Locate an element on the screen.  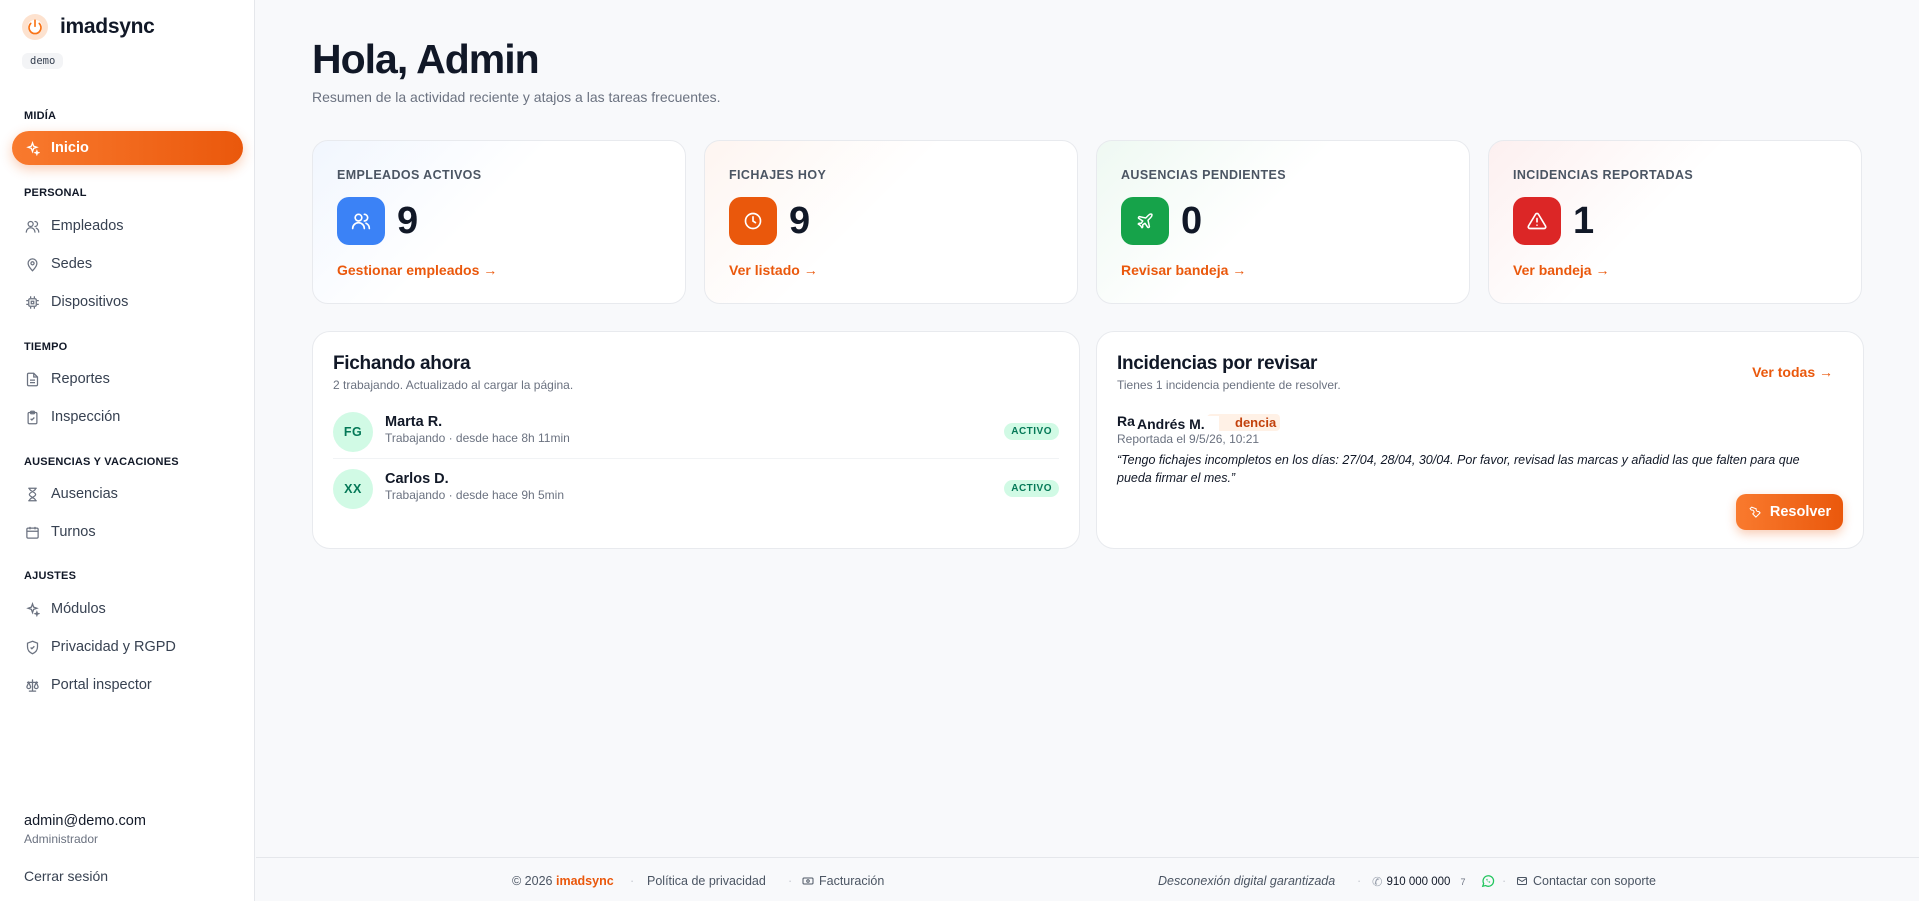
user-email: admin@demo.com is located at coordinates (85, 821).